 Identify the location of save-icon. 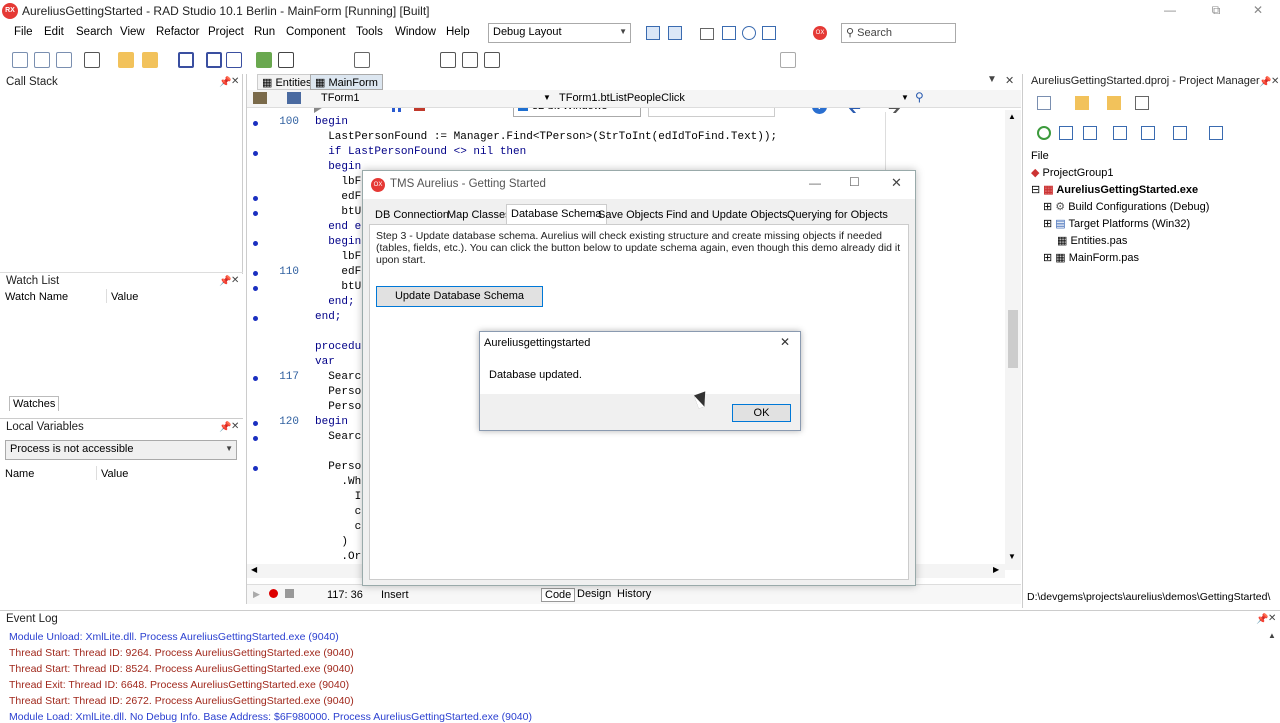
(186, 60).